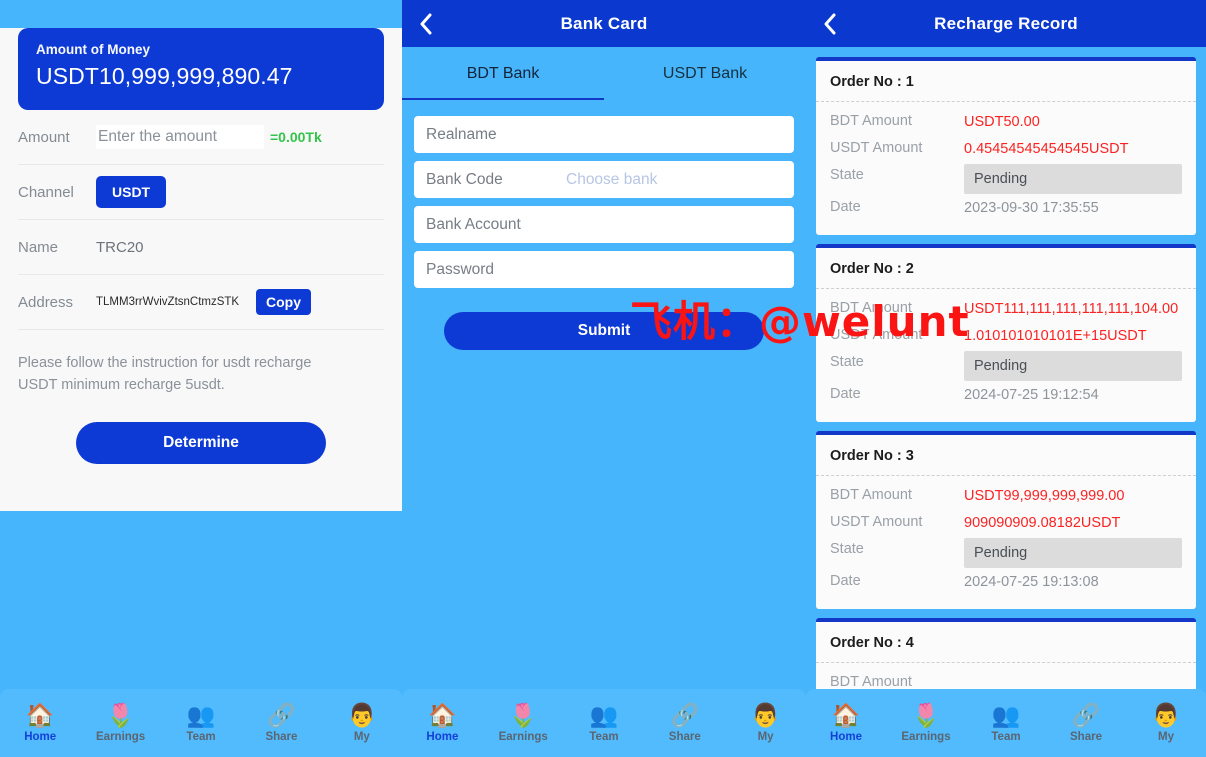 Image resolution: width=1206 pixels, height=757 pixels. What do you see at coordinates (180, 137) in the screenshot?
I see `amount-input` at bounding box center [180, 137].